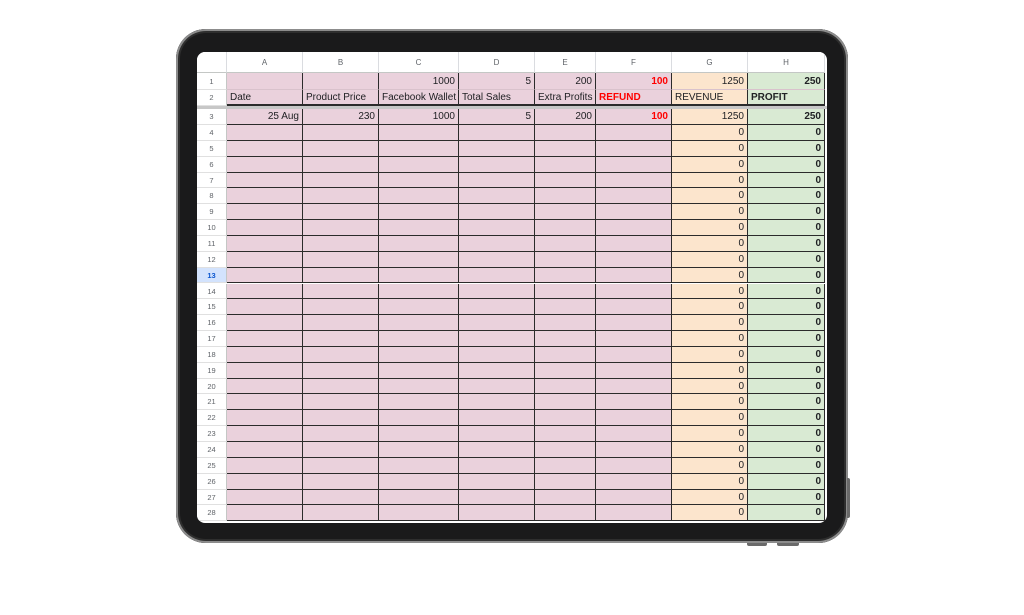 This screenshot has width=1024, height=615. What do you see at coordinates (565, 307) in the screenshot?
I see `data-cell-e15` at bounding box center [565, 307].